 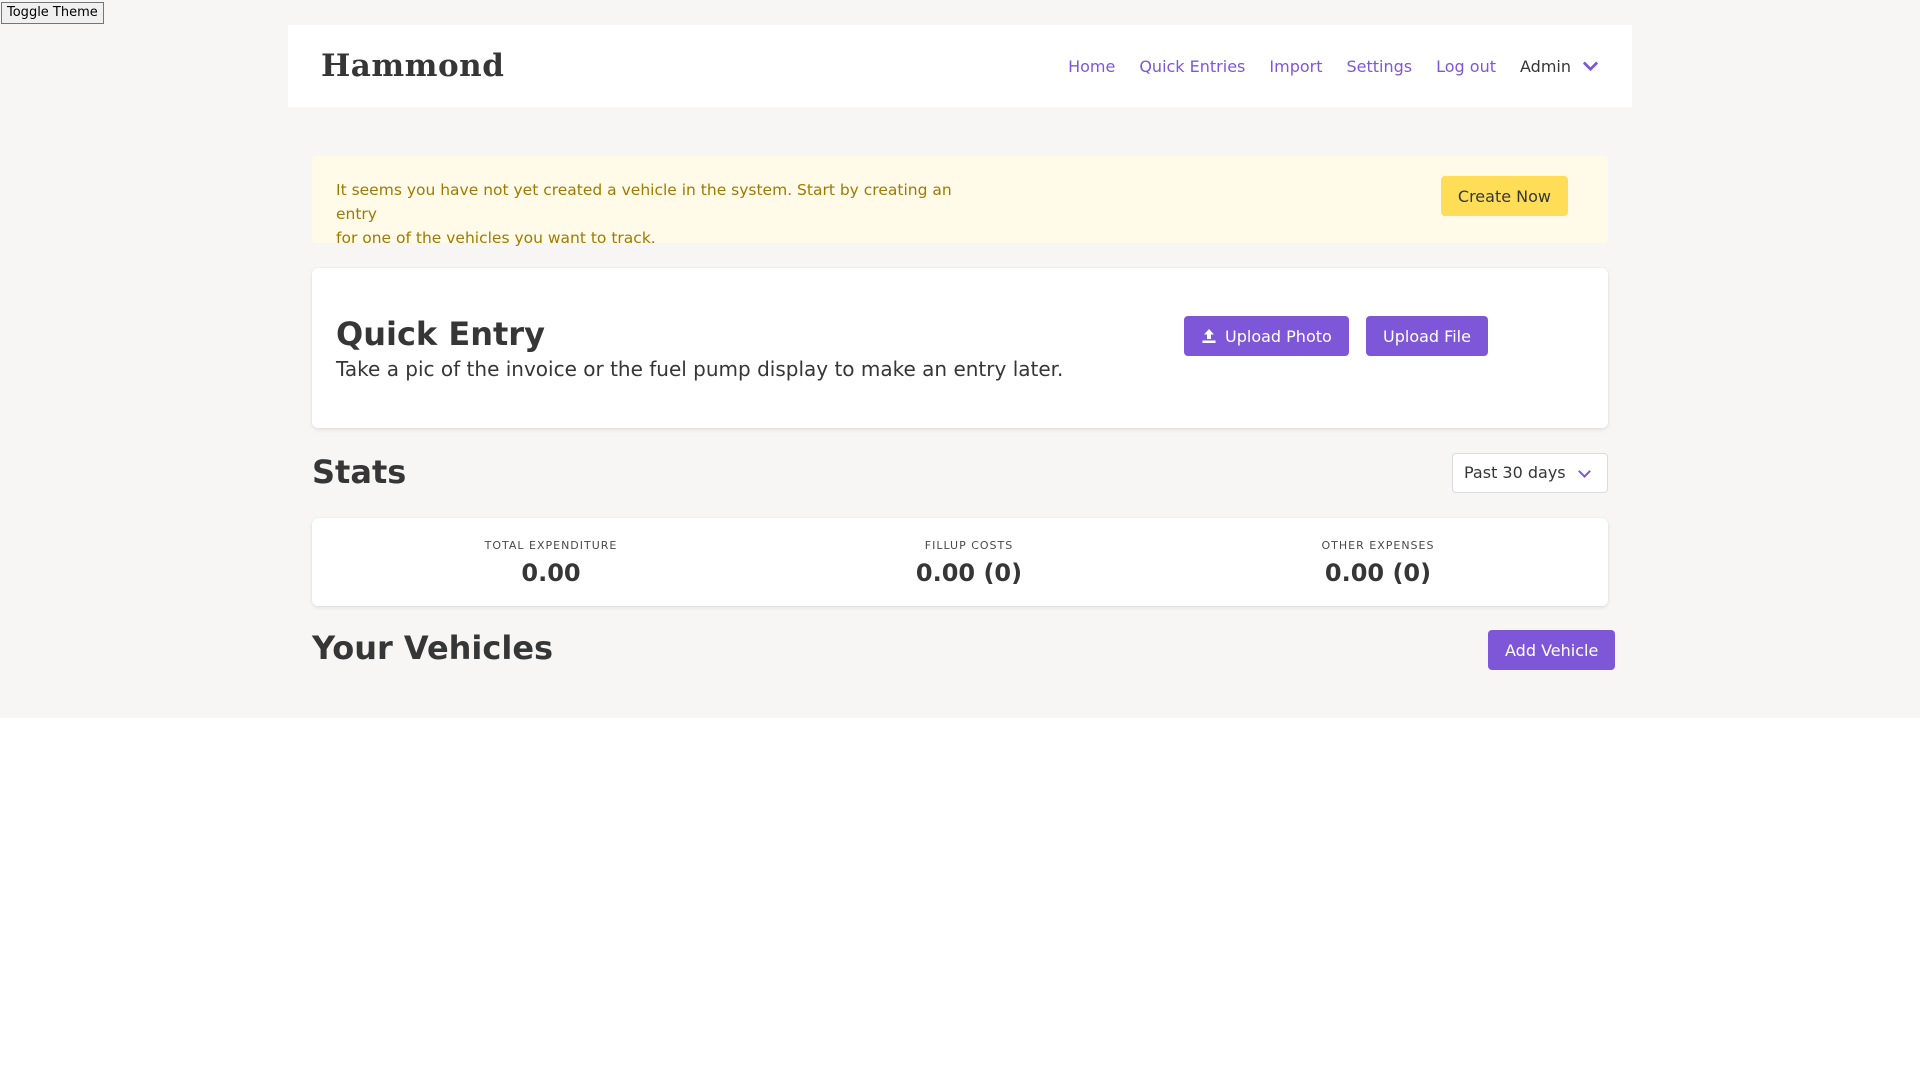 I want to click on your-vehicles-title: Your Vehicles, so click(x=433, y=648).